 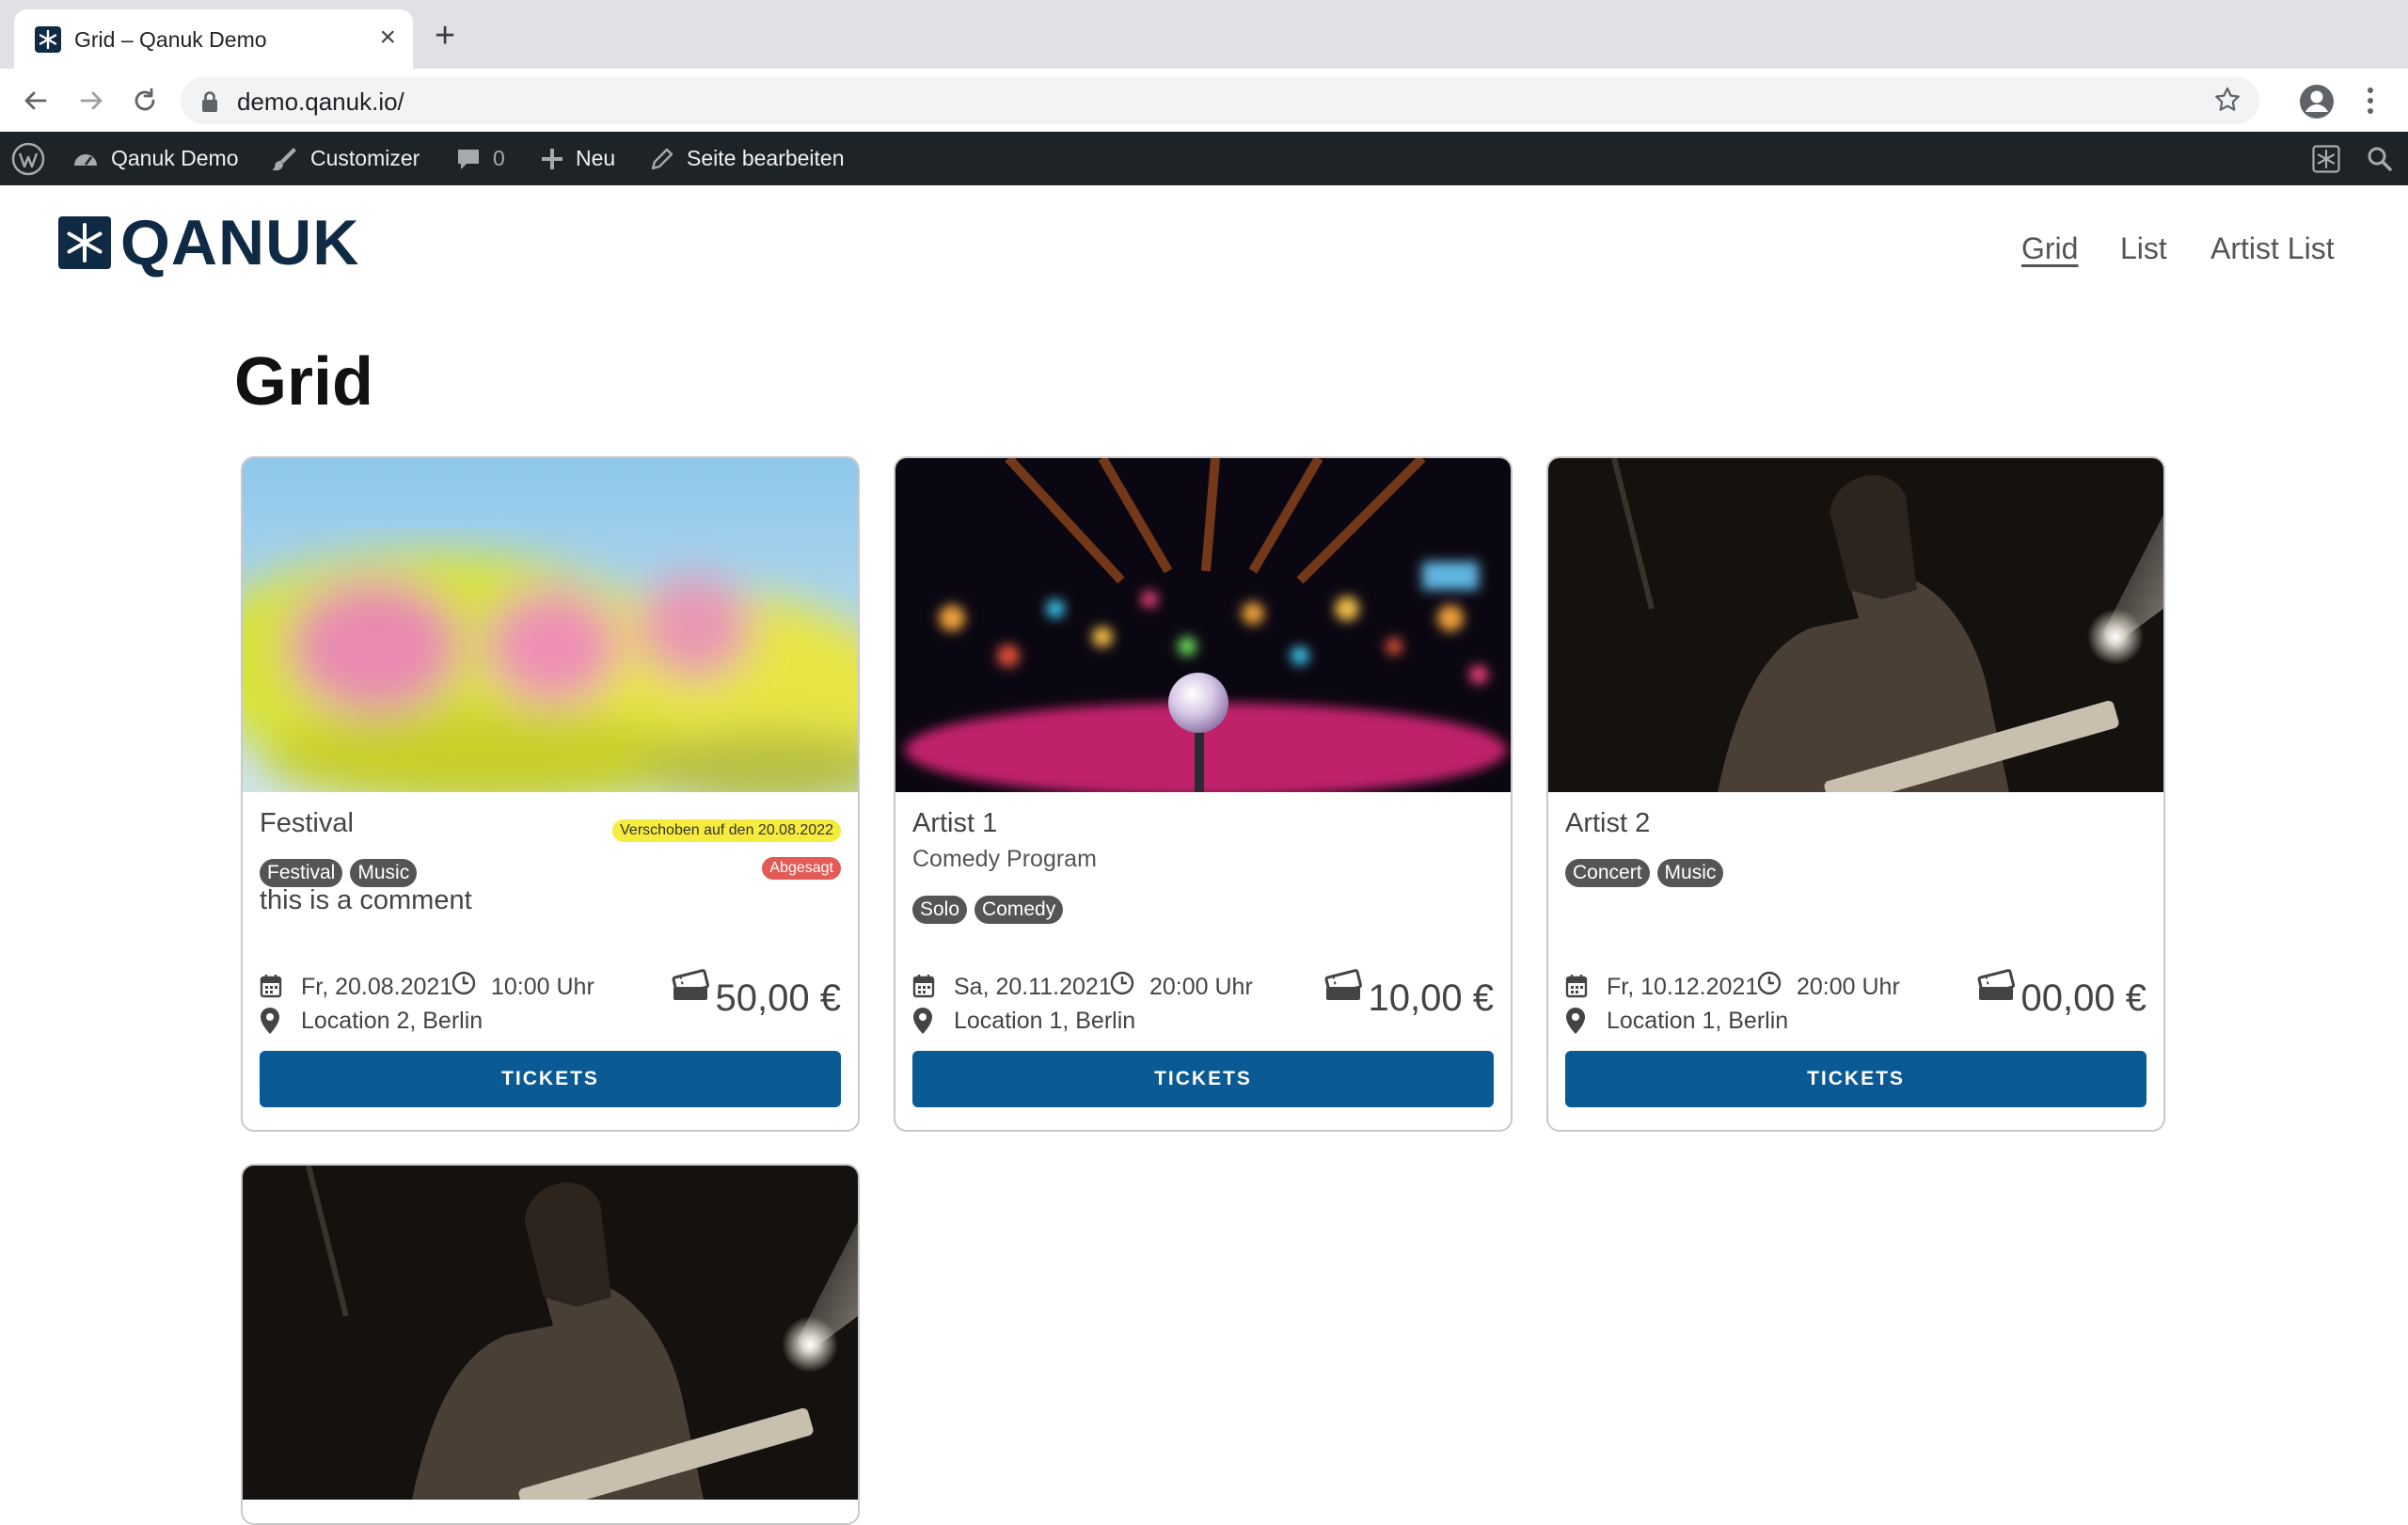 What do you see at coordinates (210, 101) in the screenshot?
I see `lock-icon` at bounding box center [210, 101].